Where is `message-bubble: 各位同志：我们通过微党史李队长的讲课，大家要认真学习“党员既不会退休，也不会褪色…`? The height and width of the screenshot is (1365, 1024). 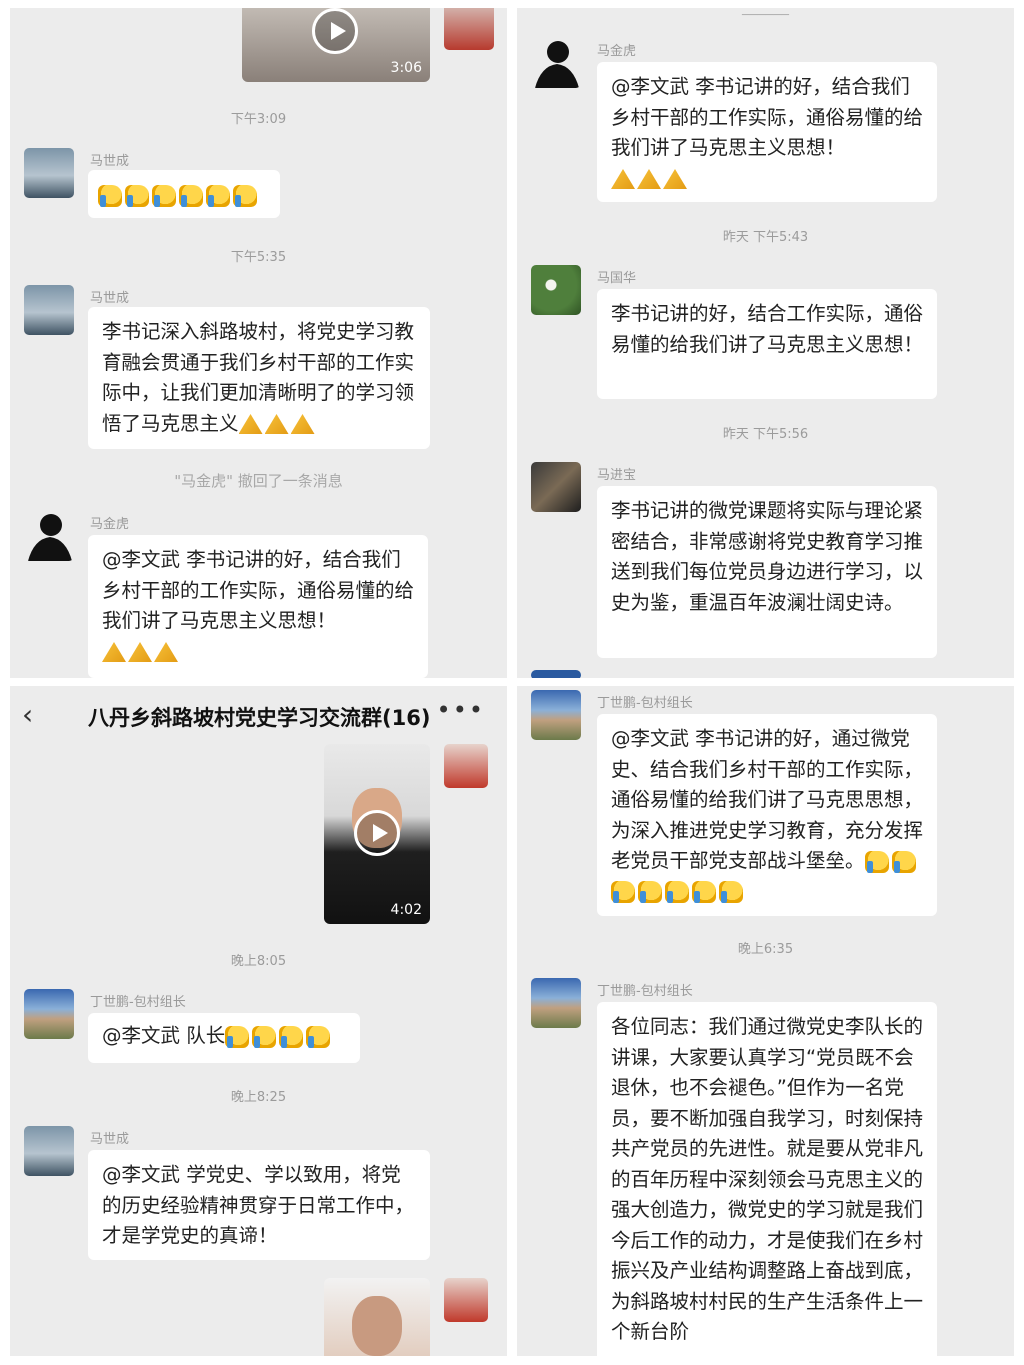
message-bubble: 各位同志：我们通过微党史李队长的讲课，大家要认真学习“党员既不会退休，也不会褪色… is located at coordinates (767, 1179).